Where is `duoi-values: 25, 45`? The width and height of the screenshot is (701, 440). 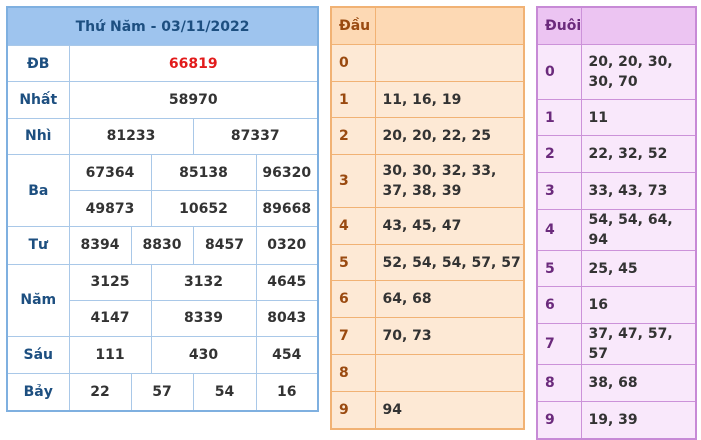 duoi-values: 25, 45 is located at coordinates (638, 268).